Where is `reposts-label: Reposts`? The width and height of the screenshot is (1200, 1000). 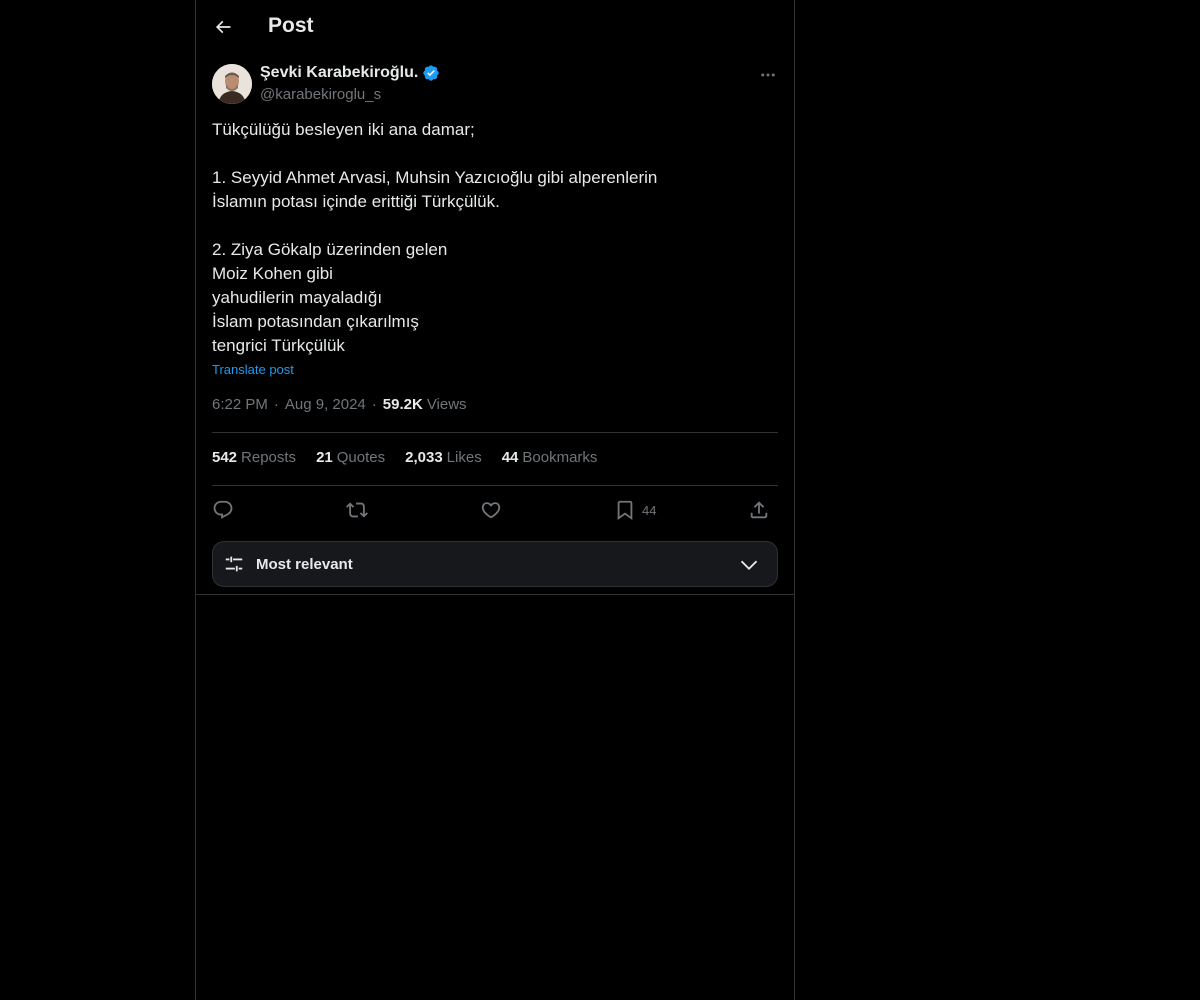 reposts-label: Reposts is located at coordinates (269, 457).